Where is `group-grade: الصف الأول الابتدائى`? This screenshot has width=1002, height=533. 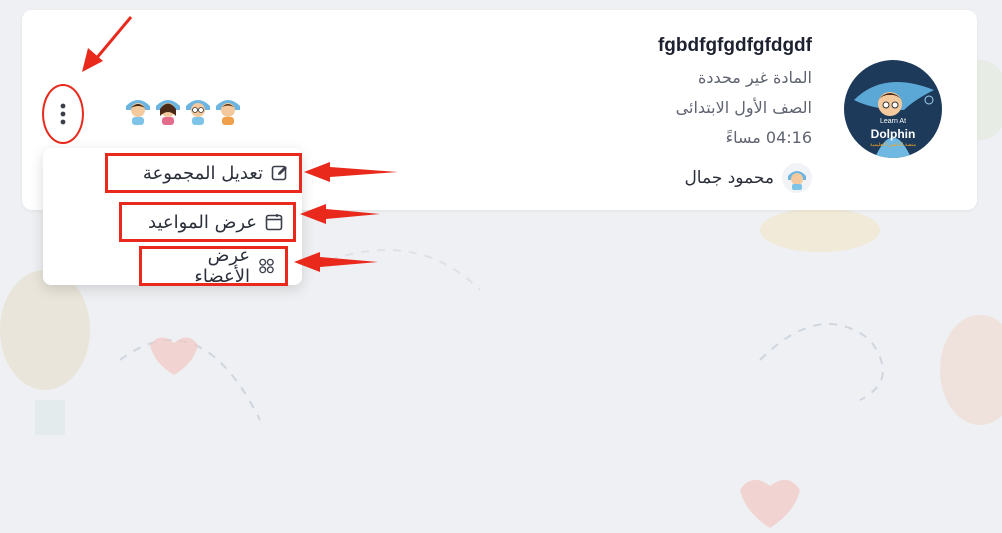 group-grade: الصف الأول الابتدائى is located at coordinates (743, 107).